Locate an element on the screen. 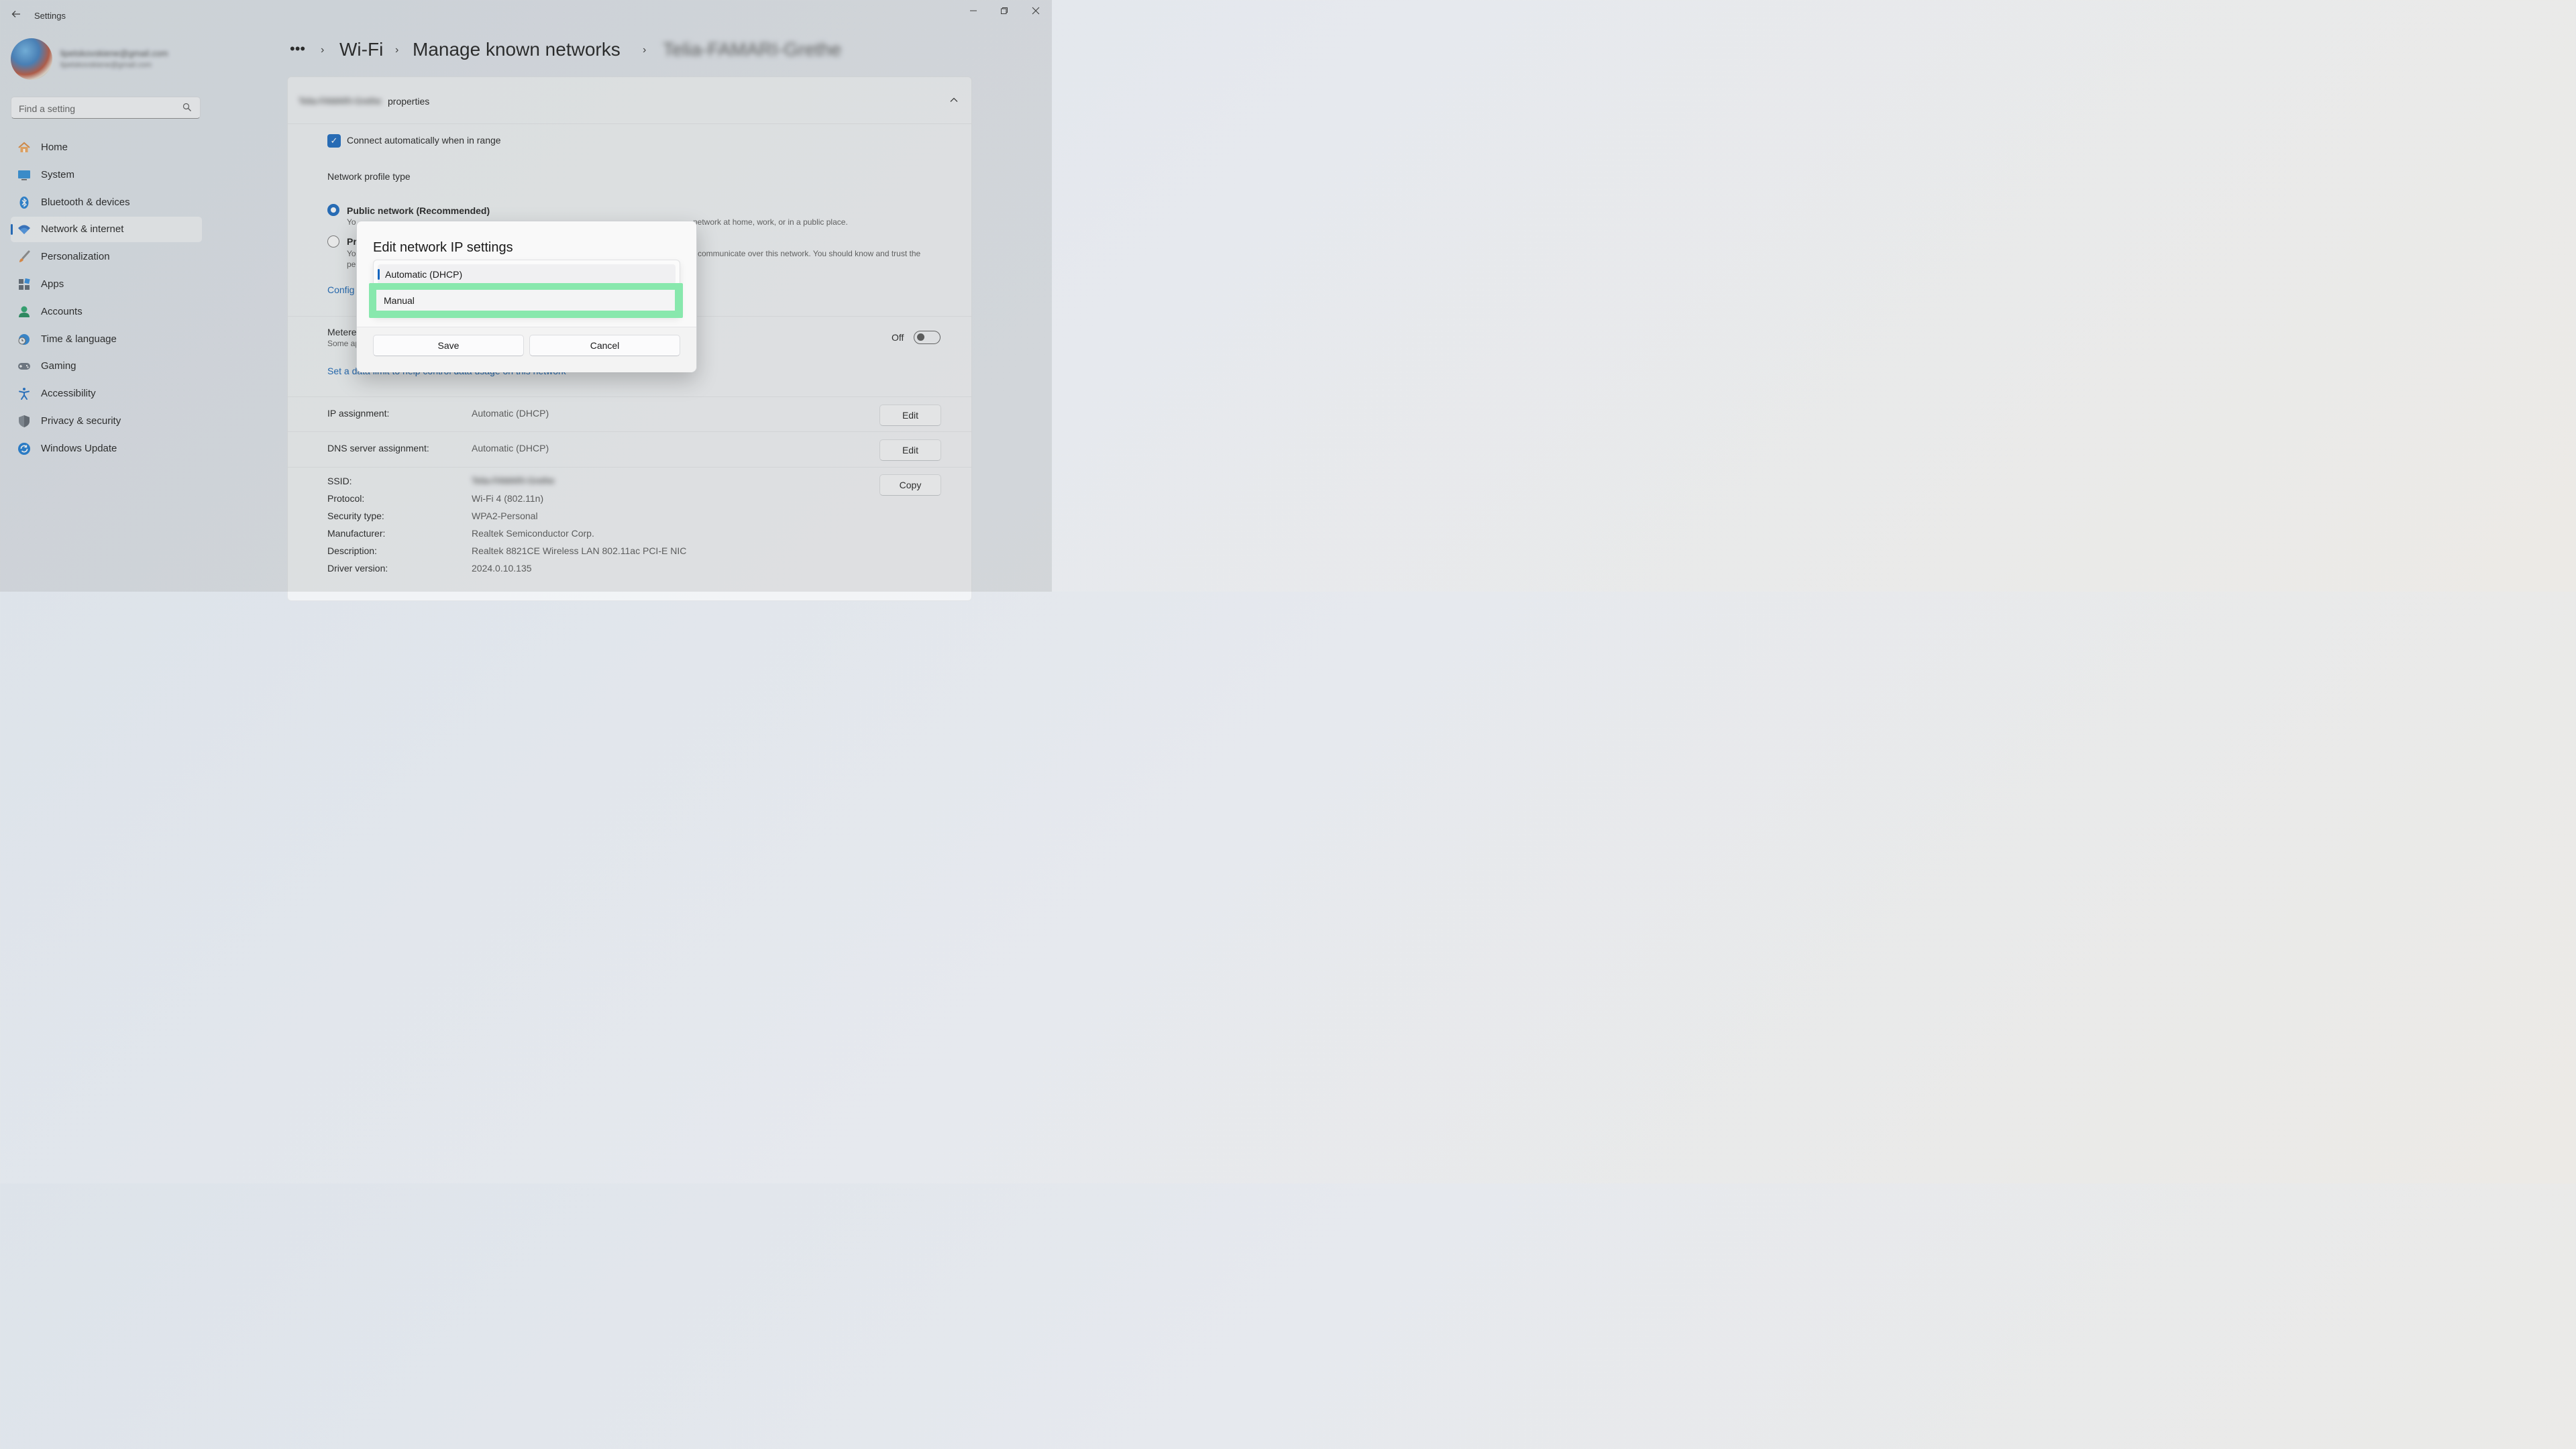  save-button: Save is located at coordinates (448, 345).